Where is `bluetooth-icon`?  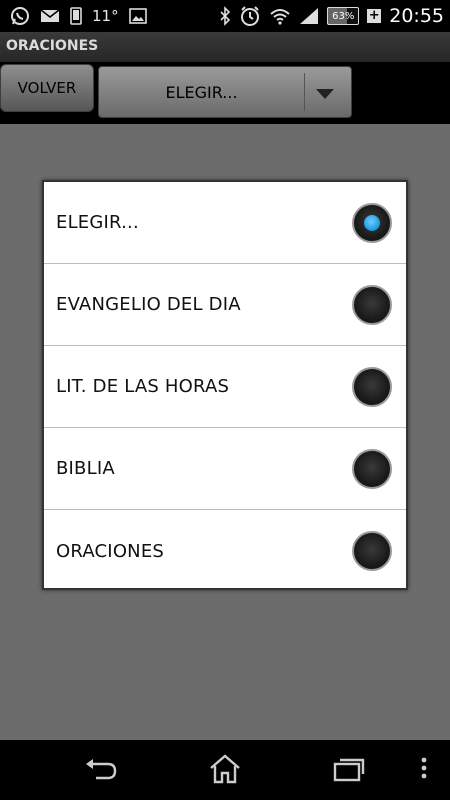
bluetooth-icon is located at coordinates (225, 16).